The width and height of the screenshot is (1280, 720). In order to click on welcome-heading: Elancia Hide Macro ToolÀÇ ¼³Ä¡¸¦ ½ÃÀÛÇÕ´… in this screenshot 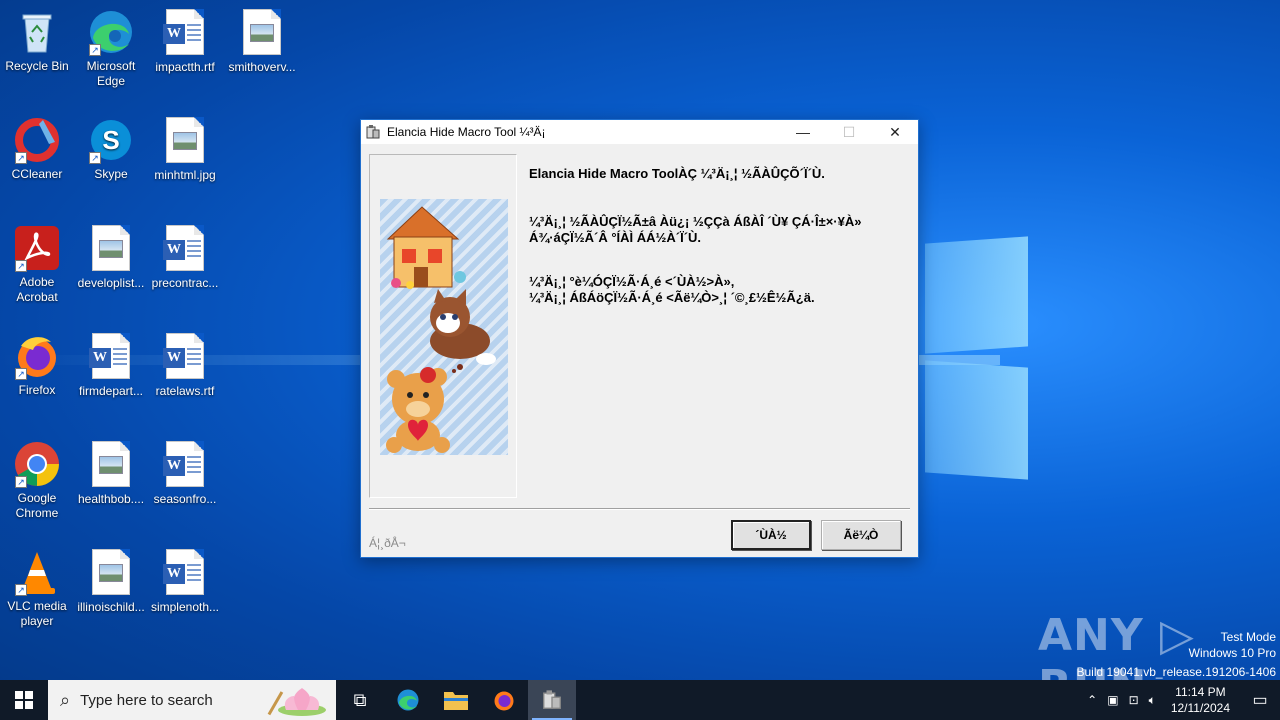, I will do `click(677, 173)`.